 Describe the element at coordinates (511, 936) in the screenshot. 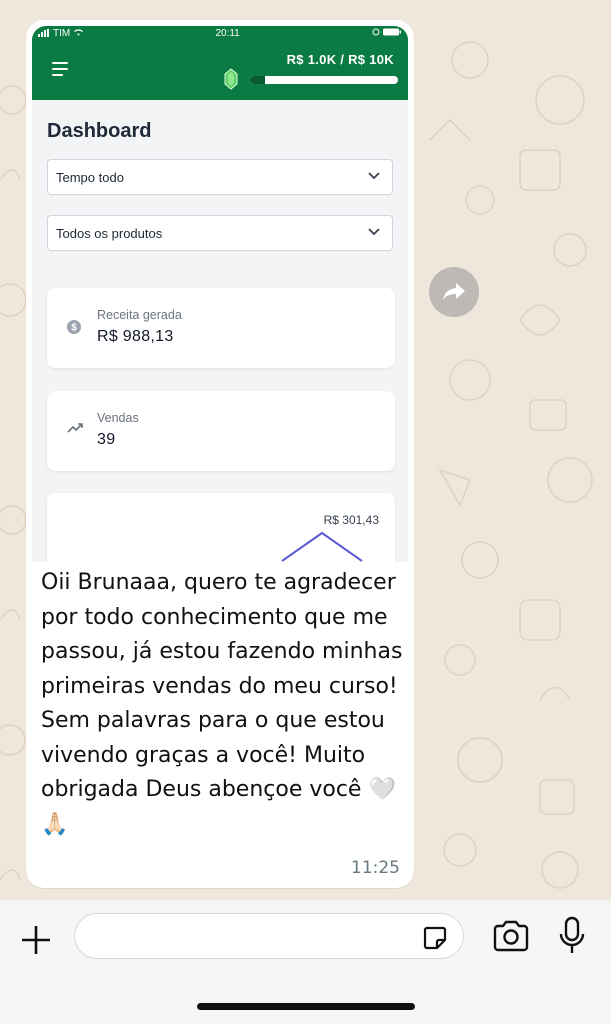

I see `camera-icon` at that location.